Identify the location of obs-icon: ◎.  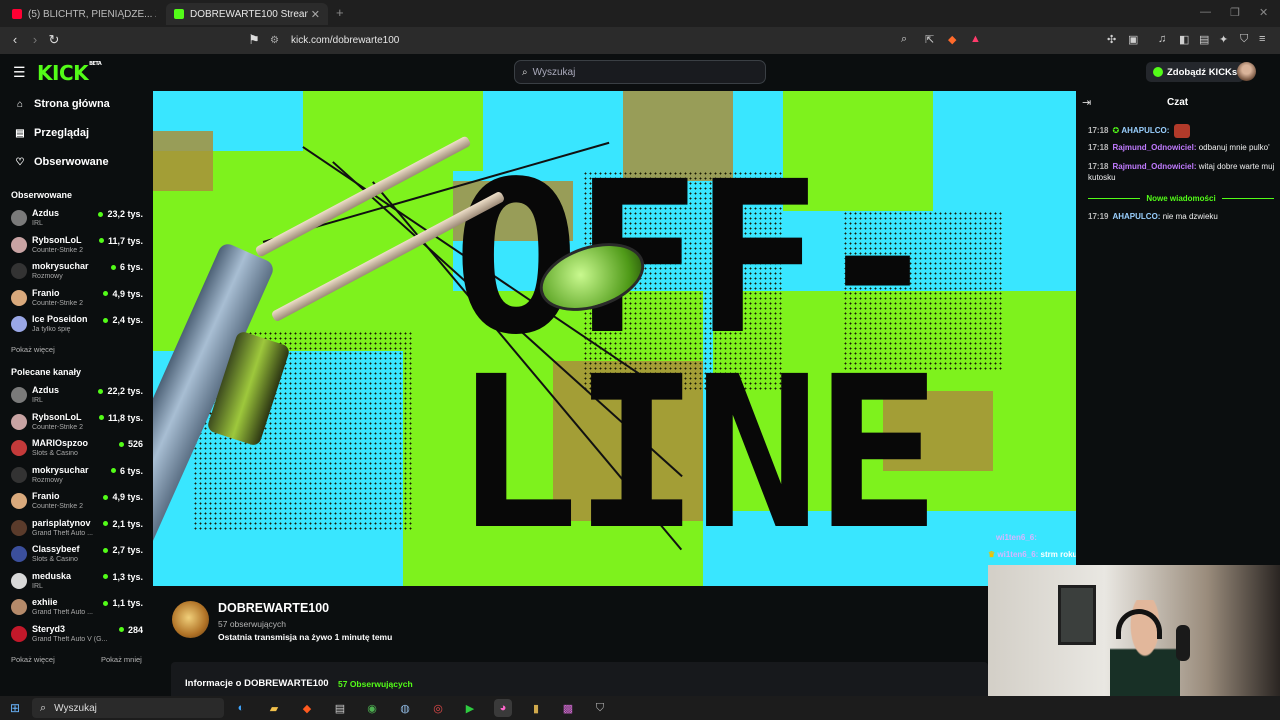
(438, 708).